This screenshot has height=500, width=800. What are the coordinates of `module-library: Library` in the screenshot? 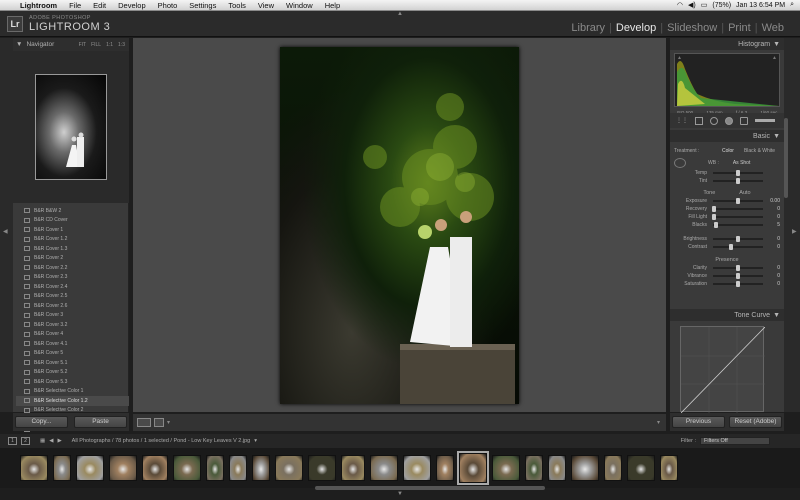 It's located at (588, 28).